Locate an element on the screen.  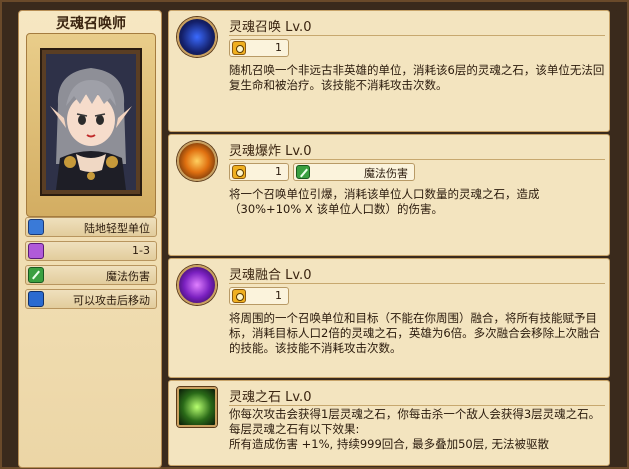
stat-move-text: 可以攻击后移动 is located at coordinates (111, 300).